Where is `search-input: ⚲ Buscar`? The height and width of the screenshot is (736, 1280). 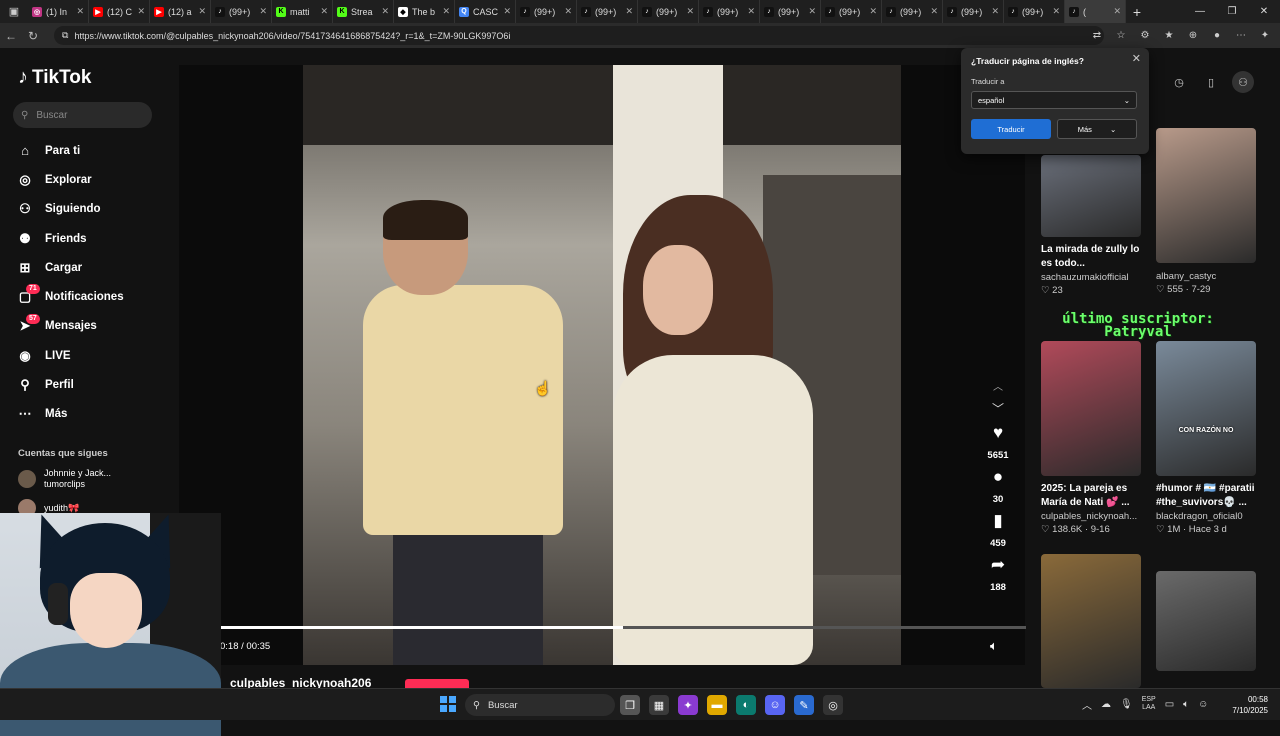
search-input: ⚲ Buscar is located at coordinates (82, 115).